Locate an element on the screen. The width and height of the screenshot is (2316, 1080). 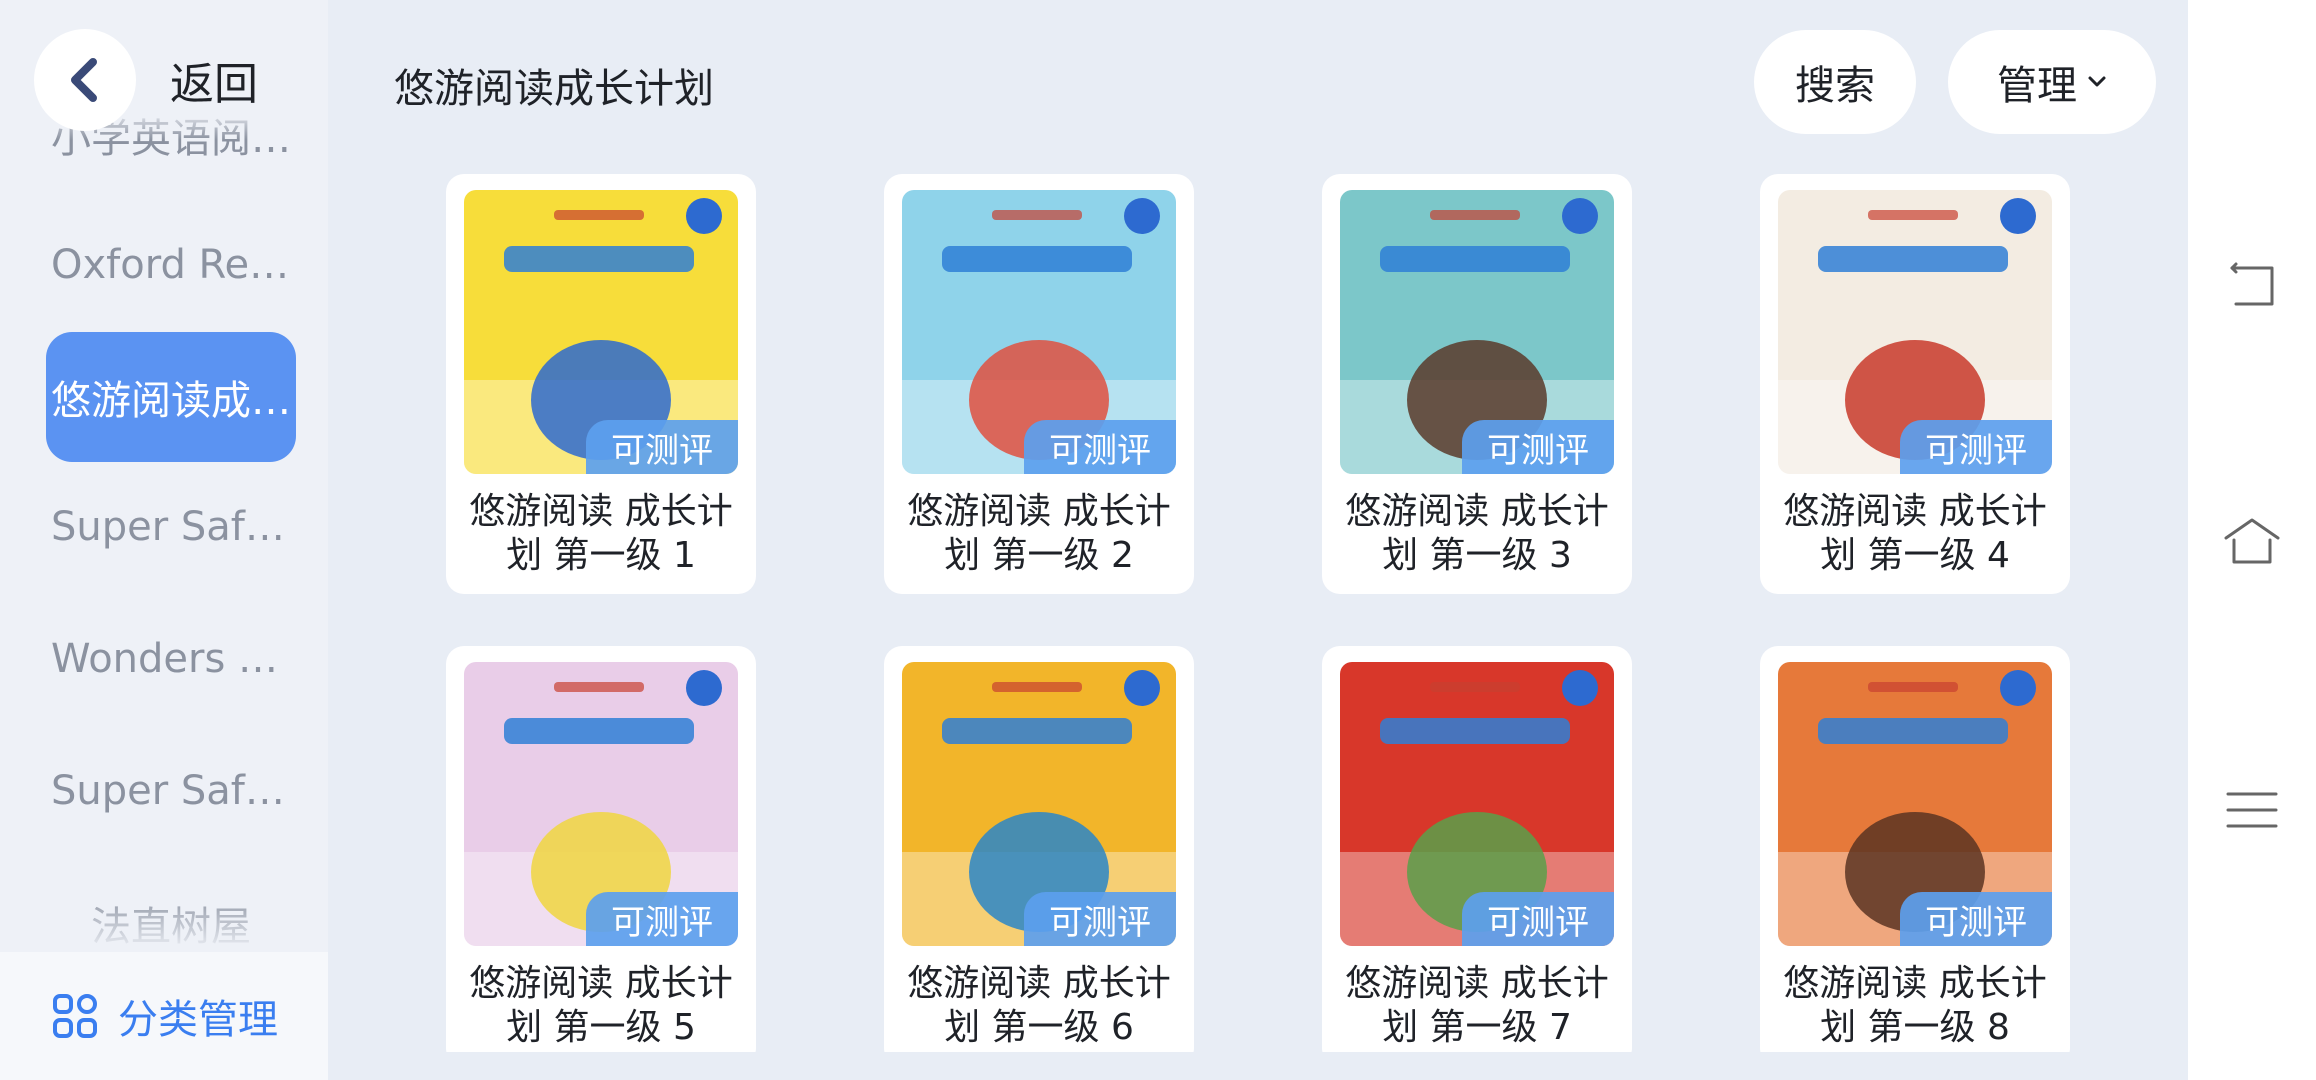
back-label: 返回 is located at coordinates (214, 80).